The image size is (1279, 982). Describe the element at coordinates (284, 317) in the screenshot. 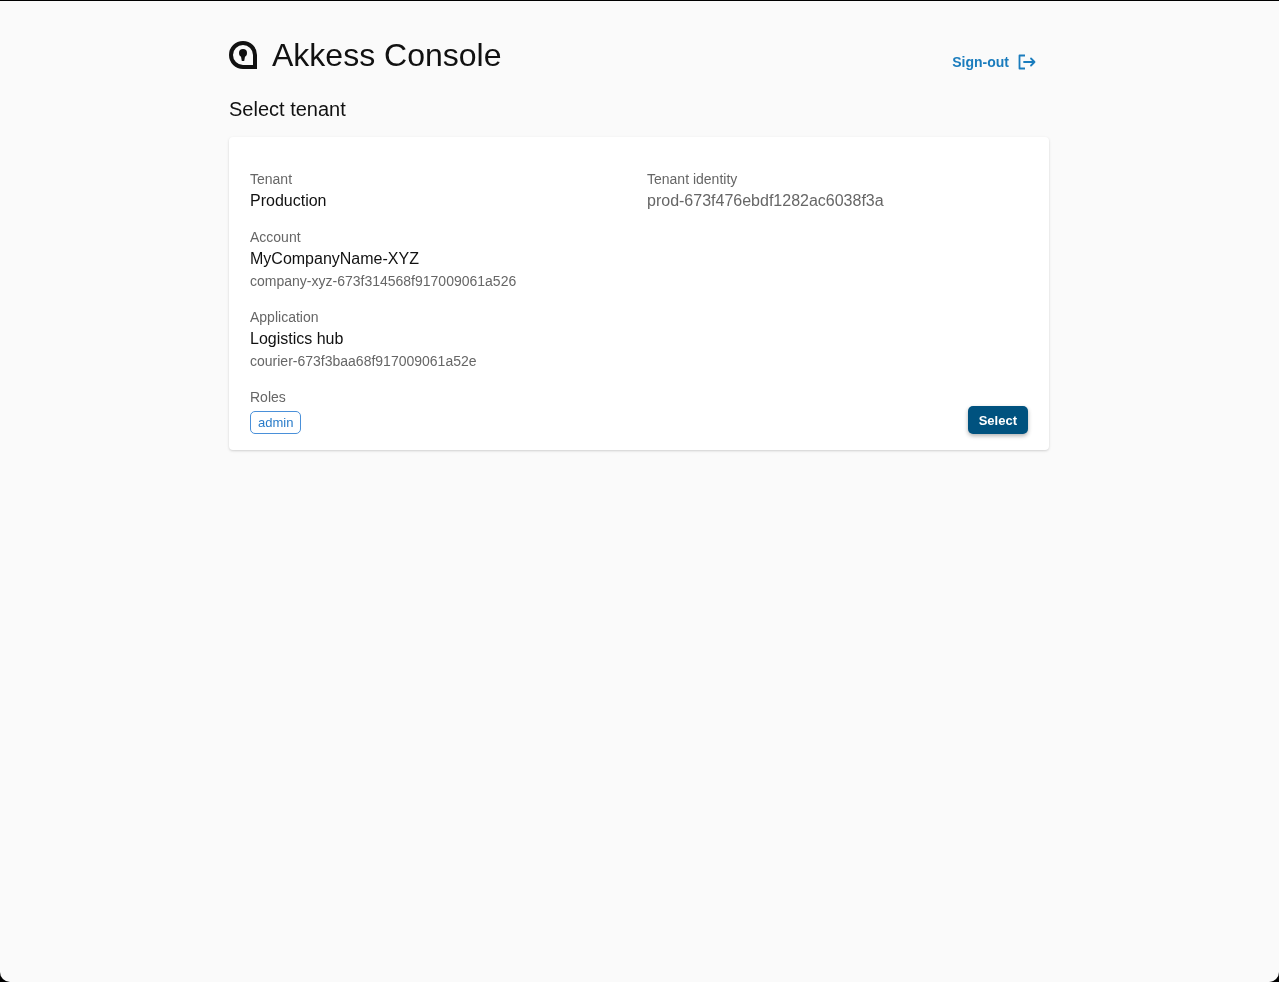

I see `application-label: Application` at that location.